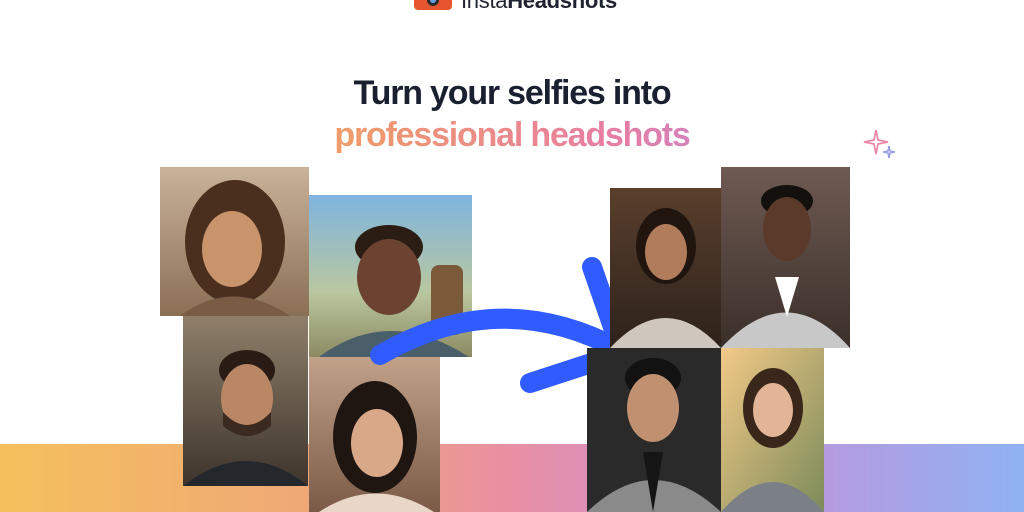  I want to click on headshot-man-grey-suit, so click(785, 257).